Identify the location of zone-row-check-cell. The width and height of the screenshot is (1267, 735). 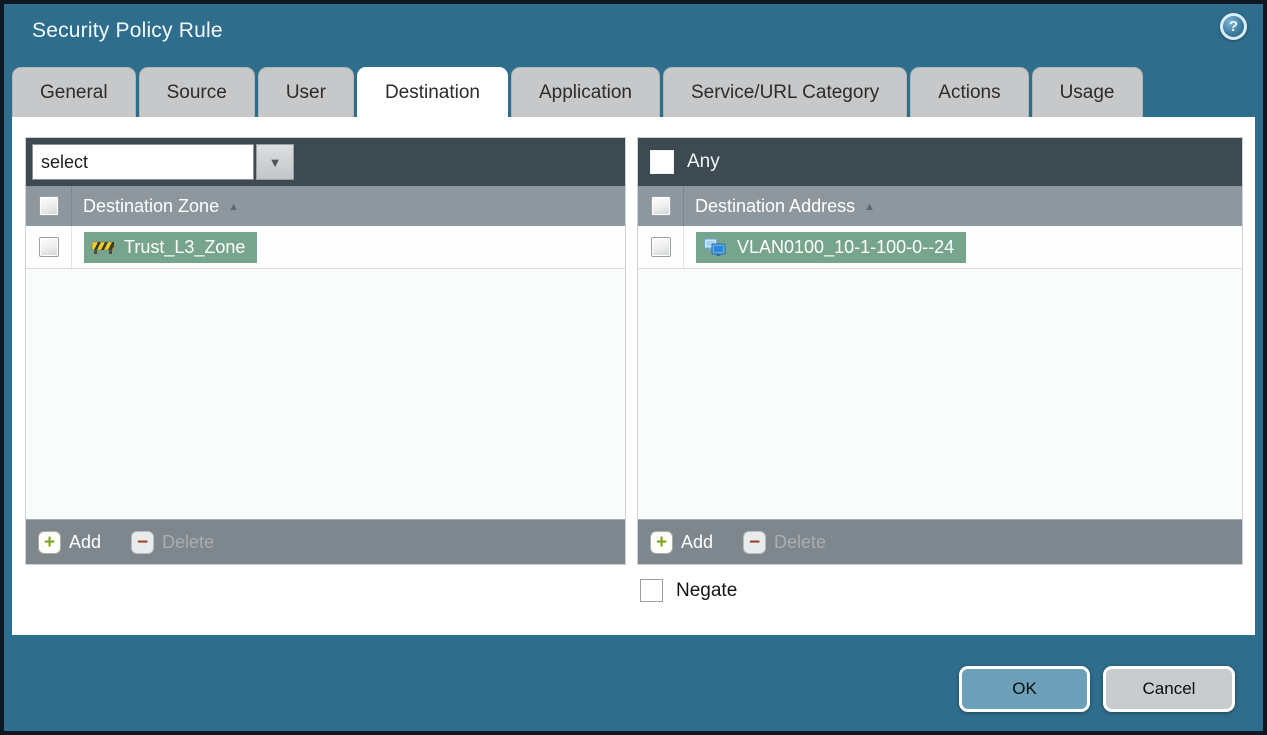
(49, 247).